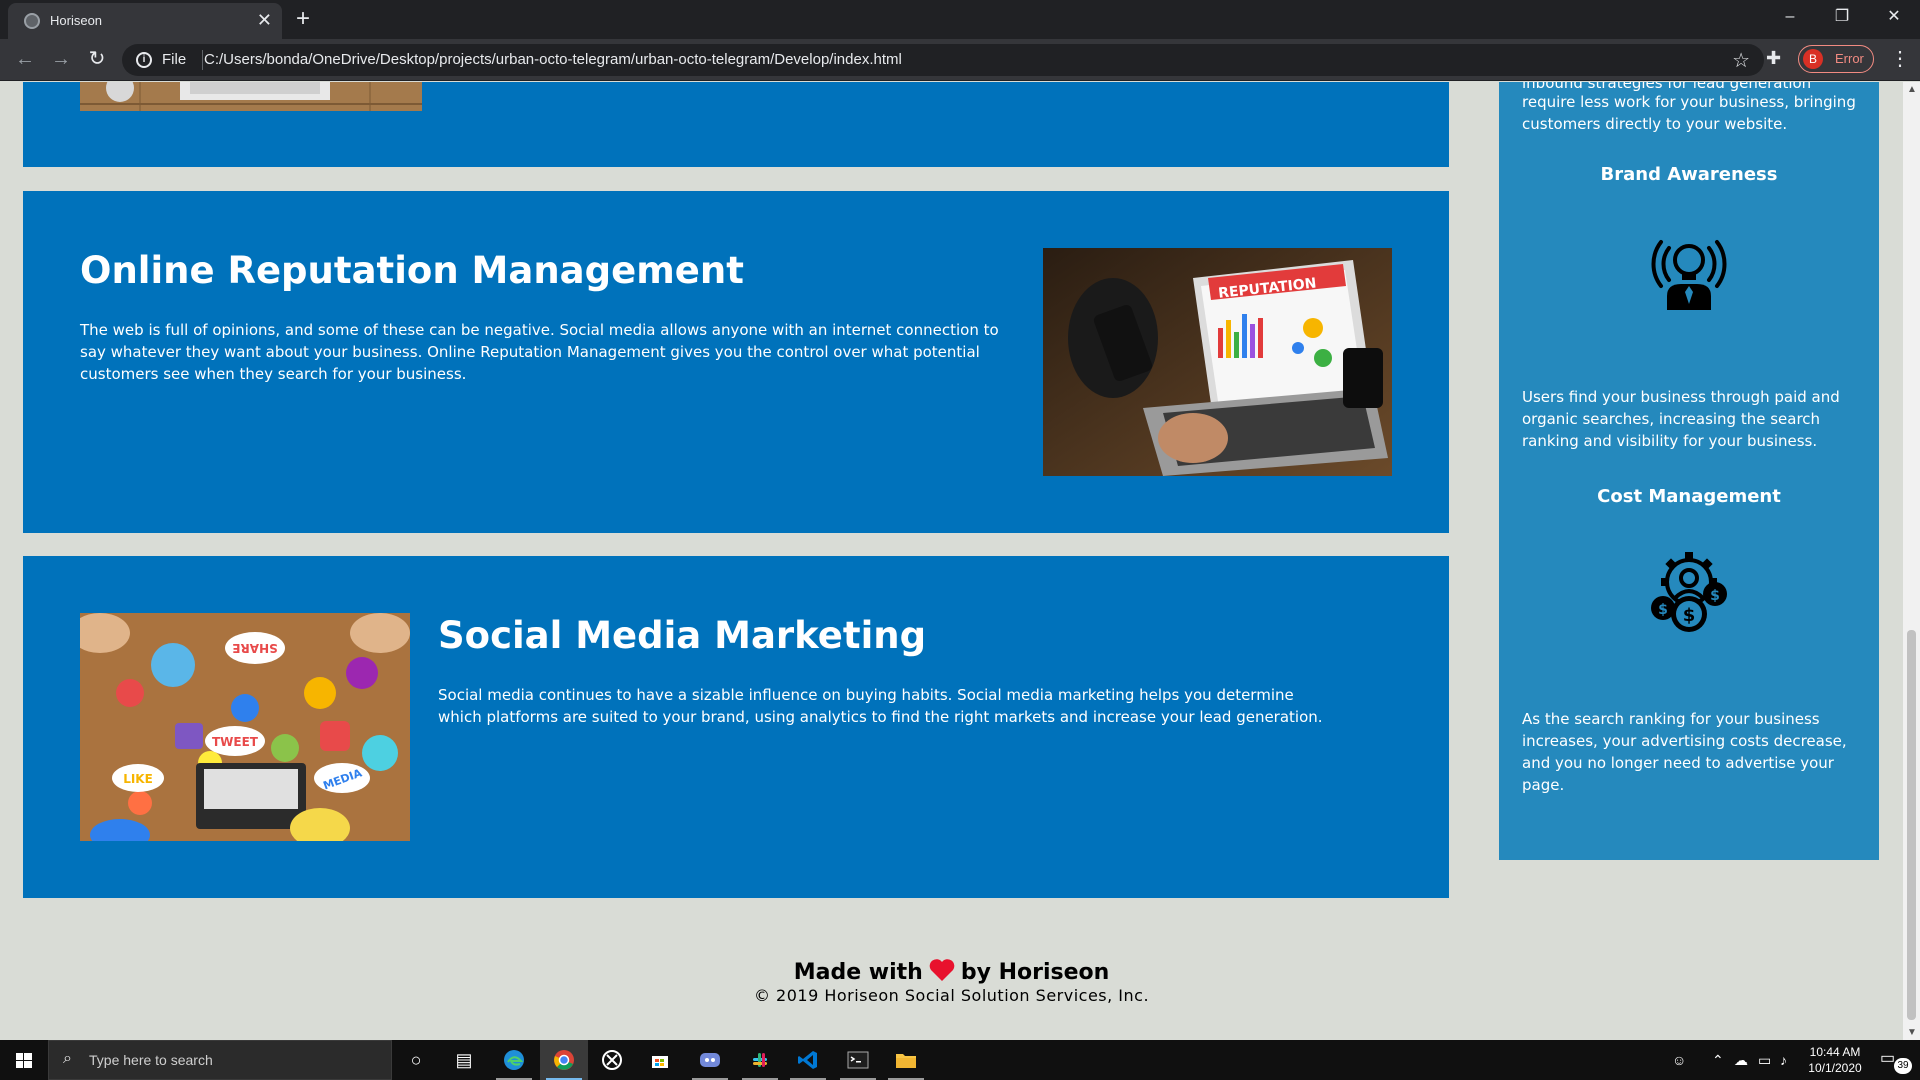 The height and width of the screenshot is (1080, 1920). Describe the element at coordinates (514, 1060) in the screenshot. I see `edge-icon` at that location.